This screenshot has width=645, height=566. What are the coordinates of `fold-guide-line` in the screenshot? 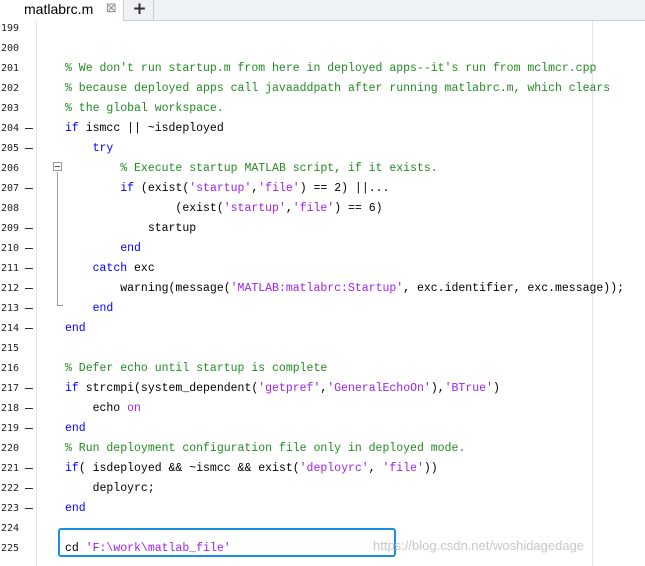 It's located at (57, 239).